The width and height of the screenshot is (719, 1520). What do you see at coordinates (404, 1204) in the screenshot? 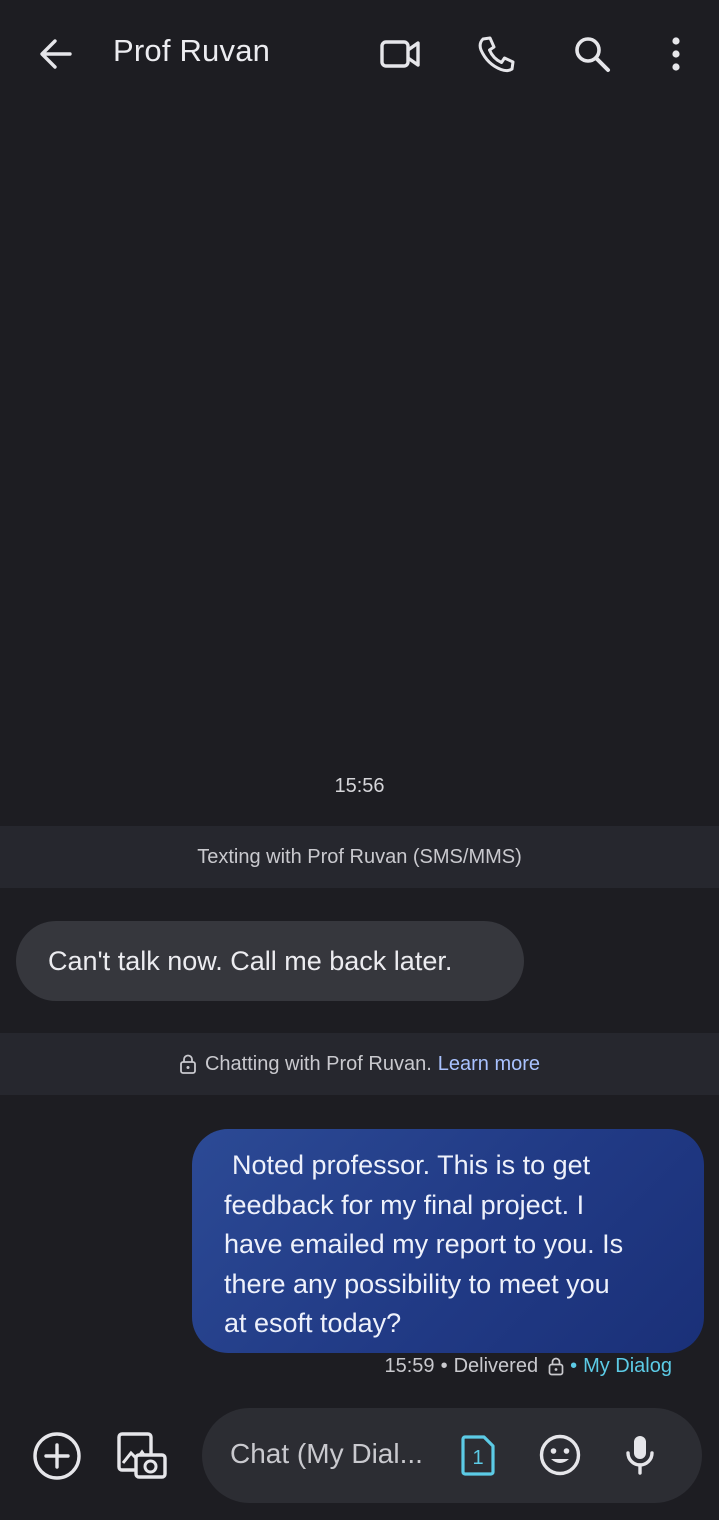
I see `message-line: feedback for my final project. I` at bounding box center [404, 1204].